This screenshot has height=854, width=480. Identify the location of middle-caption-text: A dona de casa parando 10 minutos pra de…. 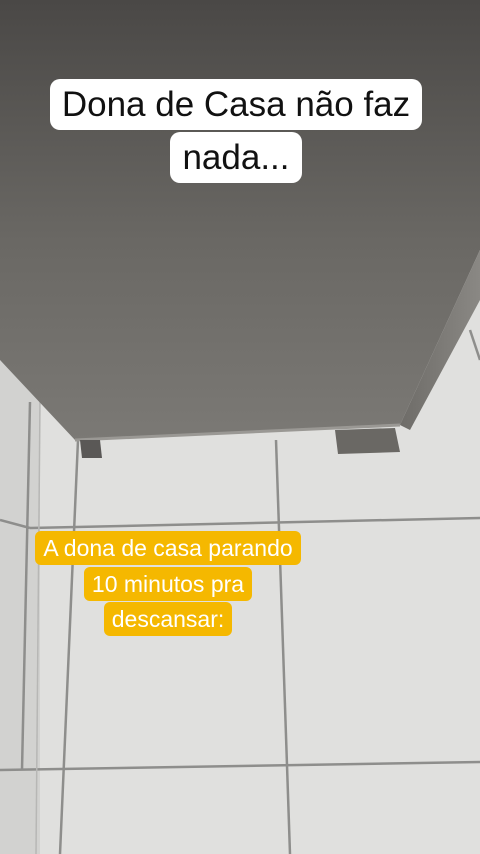
(168, 584).